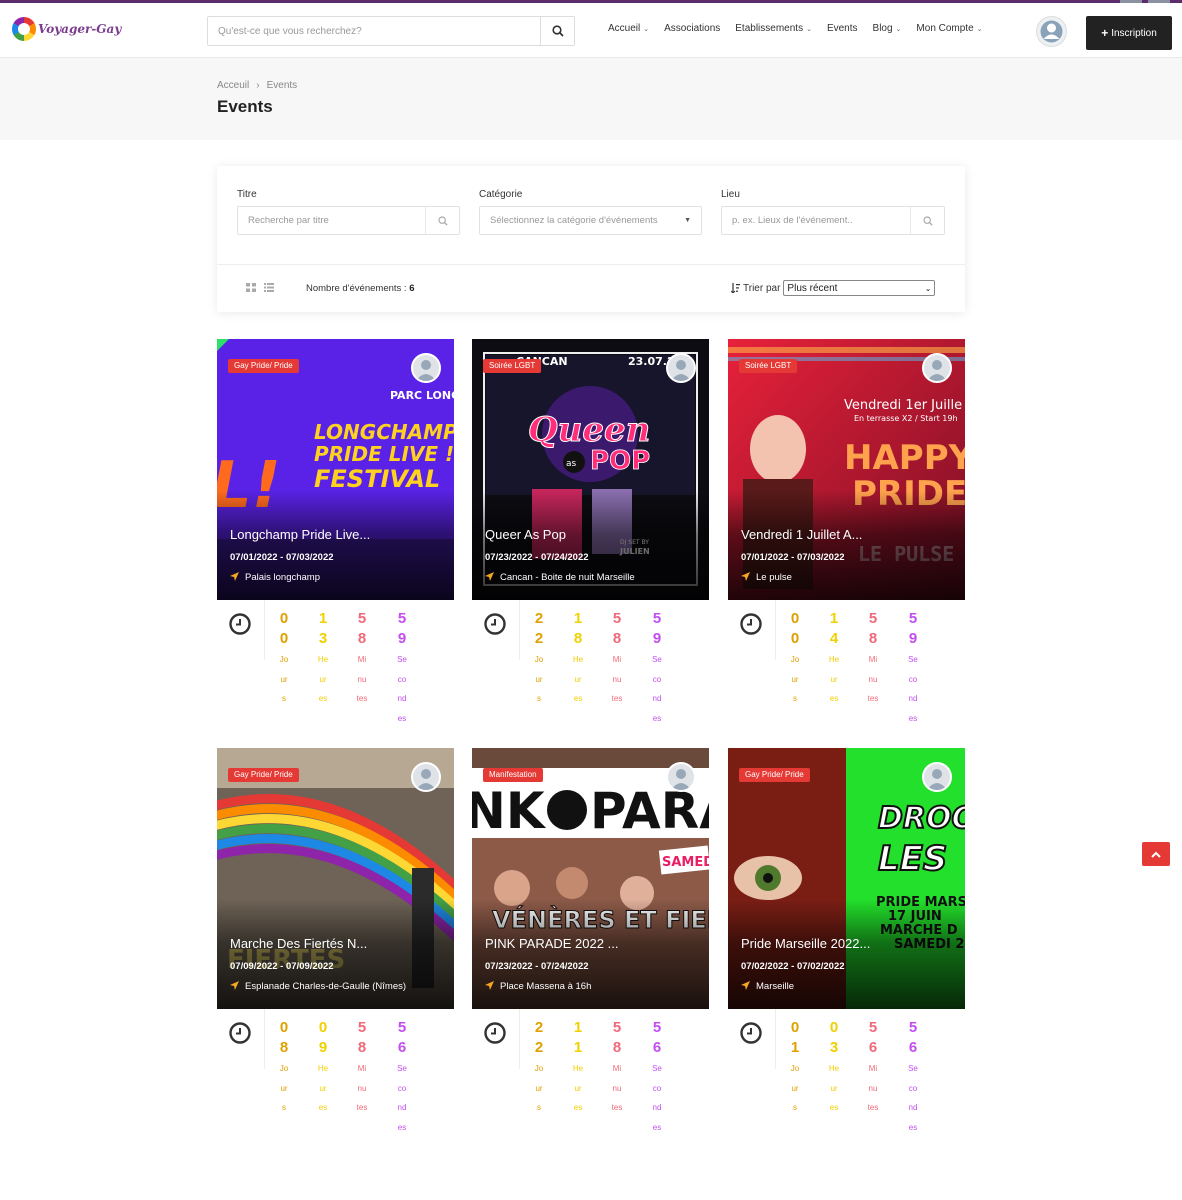 This screenshot has height=1200, width=1182. I want to click on event-location-text: Place Massena à 16h, so click(546, 986).